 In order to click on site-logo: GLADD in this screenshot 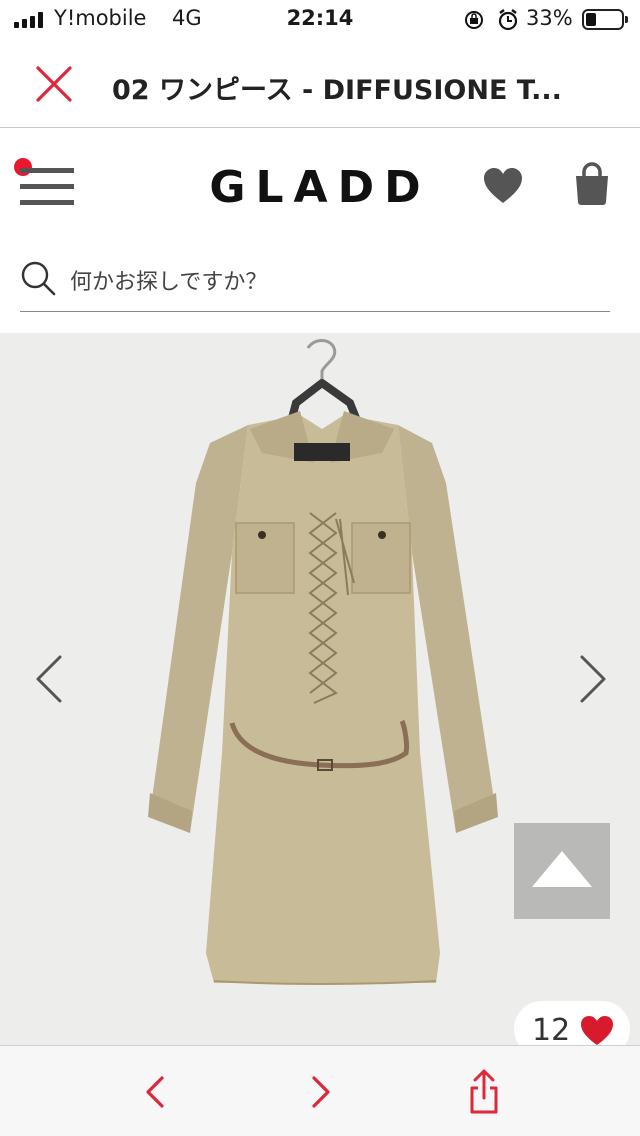, I will do `click(320, 187)`.